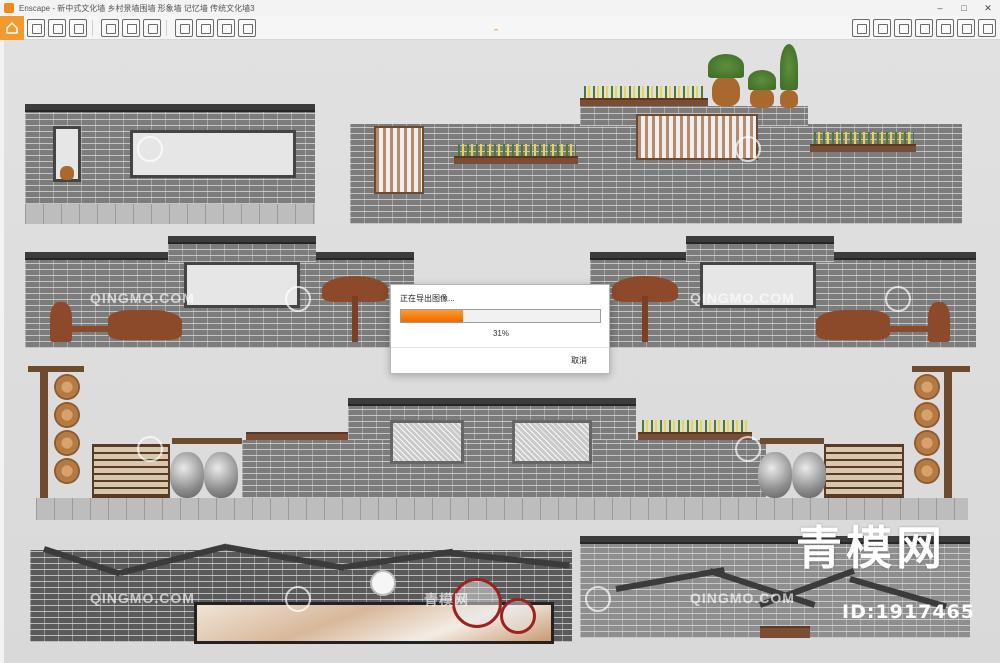 This screenshot has height=663, width=1000. What do you see at coordinates (552, 442) in the screenshot?
I see `lattice-window` at bounding box center [552, 442].